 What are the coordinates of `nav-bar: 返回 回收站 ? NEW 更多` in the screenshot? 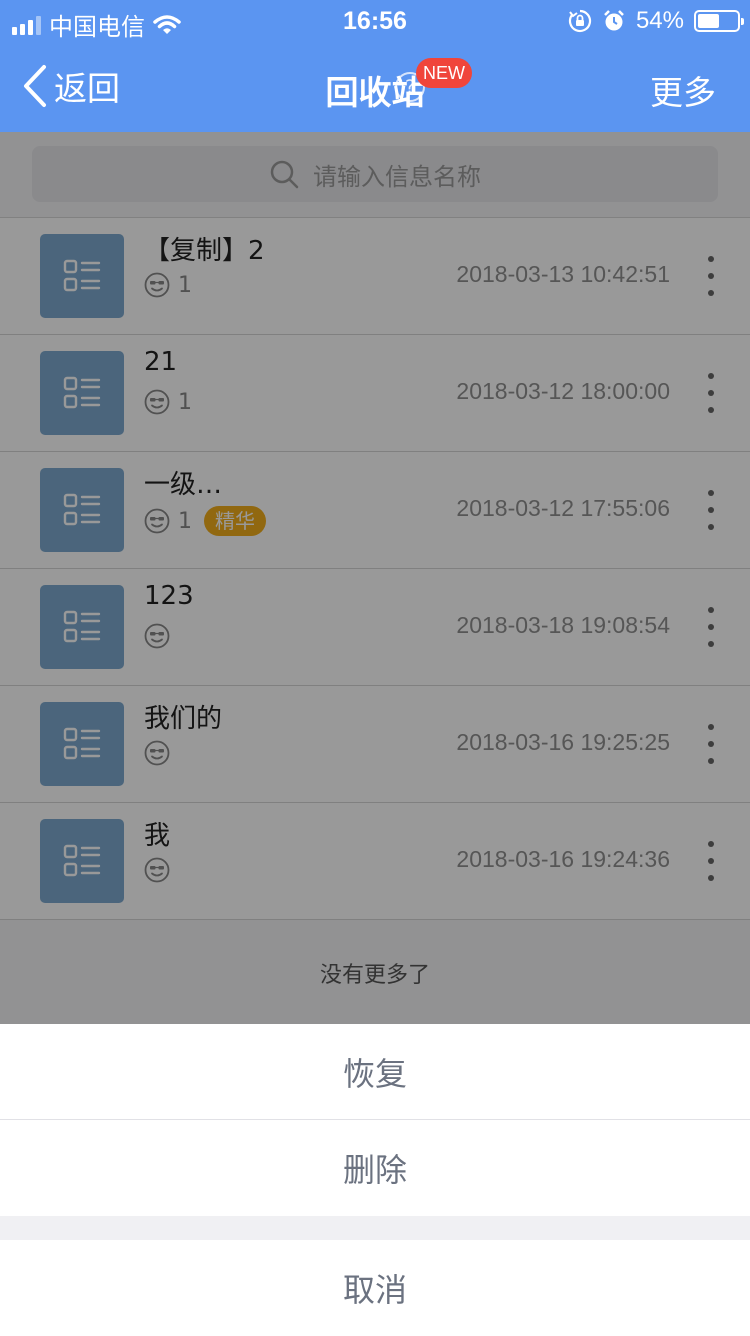 It's located at (375, 88).